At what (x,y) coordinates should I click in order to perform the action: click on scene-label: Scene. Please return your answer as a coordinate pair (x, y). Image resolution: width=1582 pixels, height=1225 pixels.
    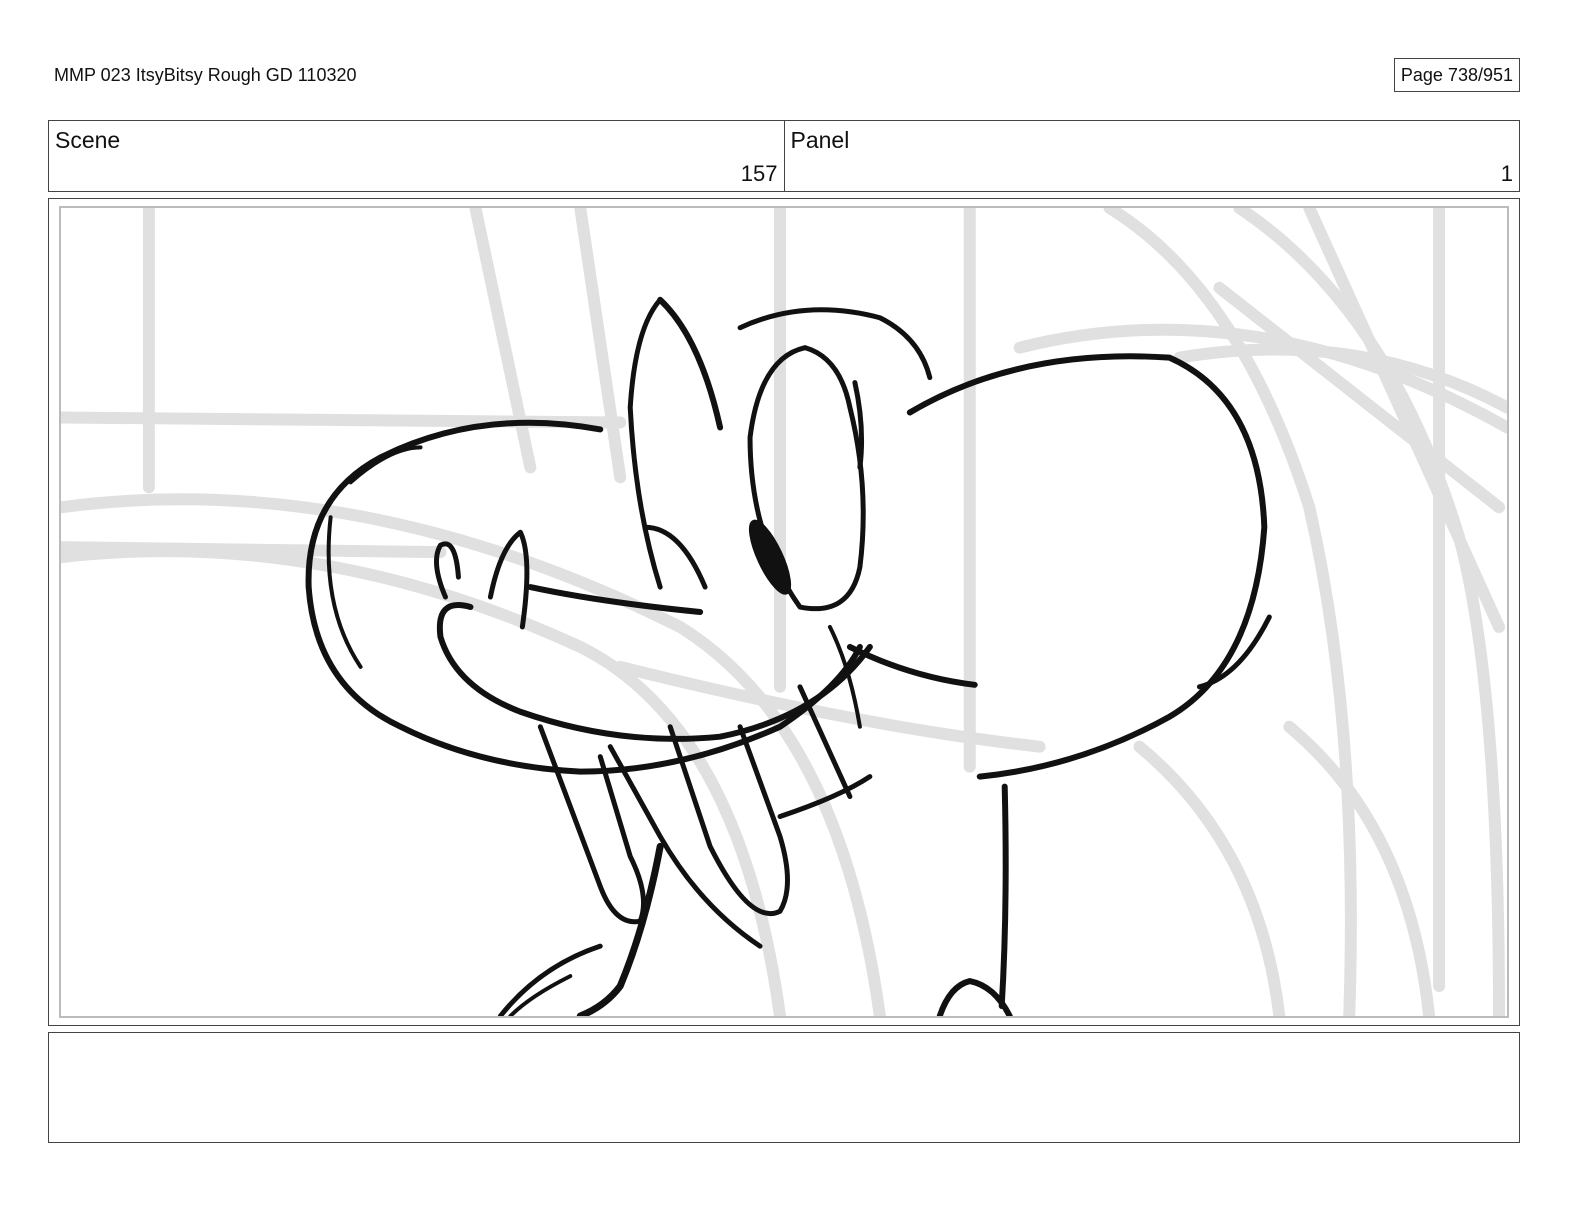
    Looking at the image, I should click on (88, 140).